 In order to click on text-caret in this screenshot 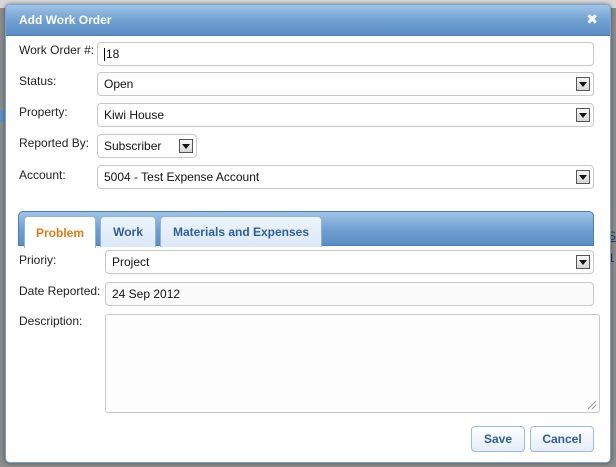, I will do `click(104, 54)`.